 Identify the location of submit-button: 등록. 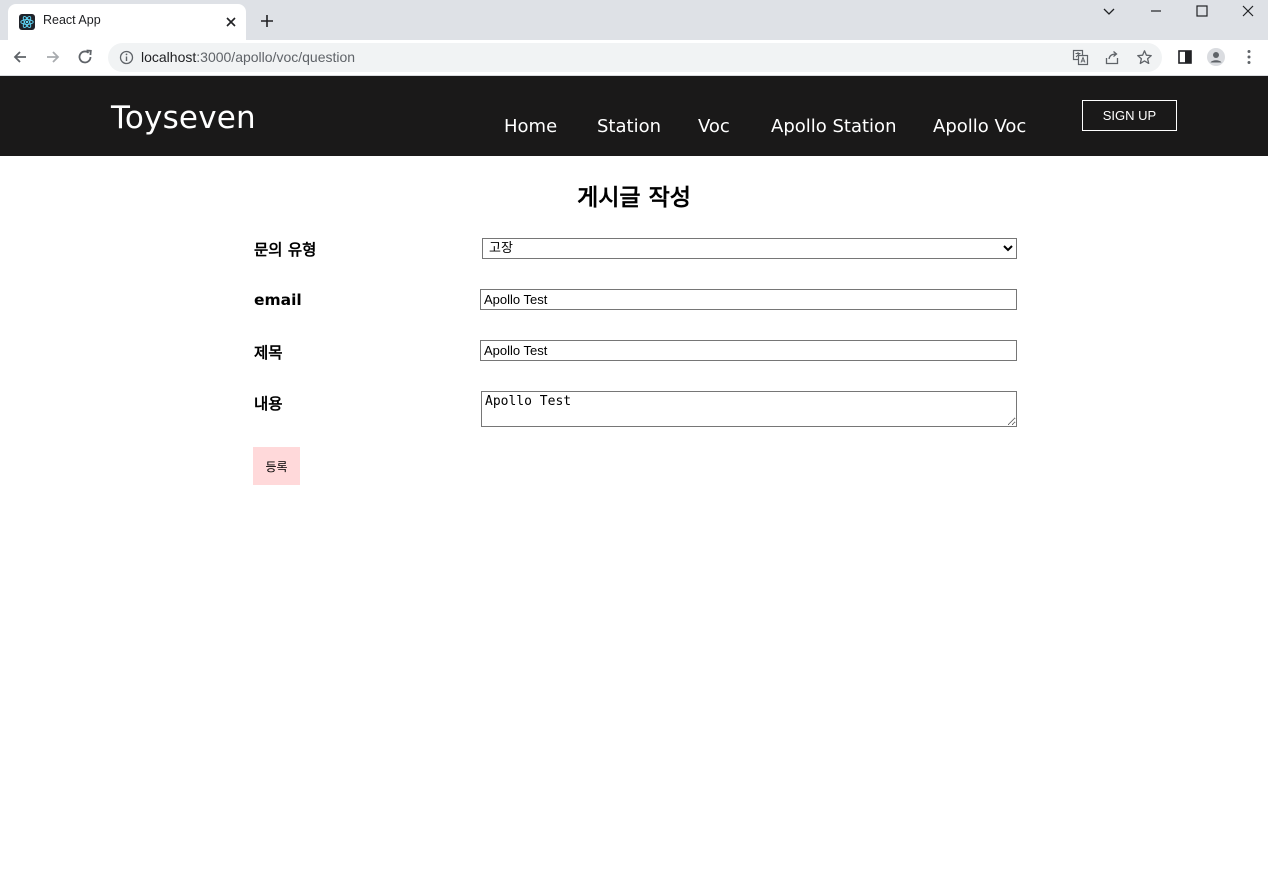
(276, 466).